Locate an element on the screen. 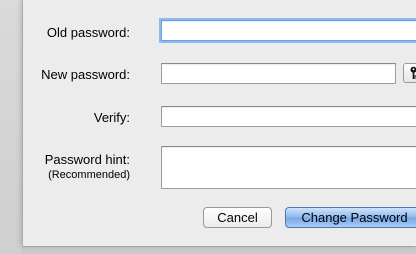 The height and width of the screenshot is (254, 416). background-sidebar is located at coordinates (11, 127).